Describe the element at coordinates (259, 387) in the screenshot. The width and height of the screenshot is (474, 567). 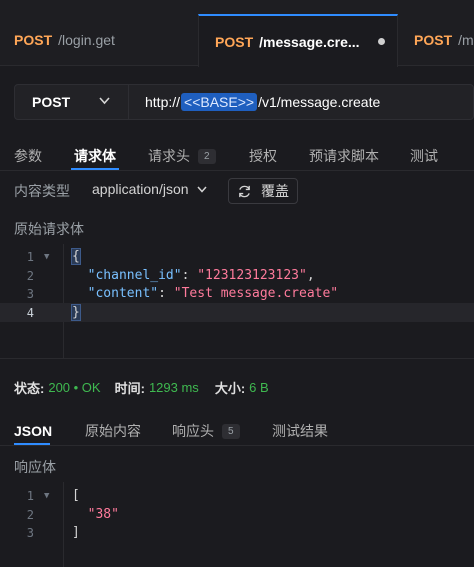
I see `size-value: 6 B` at that location.